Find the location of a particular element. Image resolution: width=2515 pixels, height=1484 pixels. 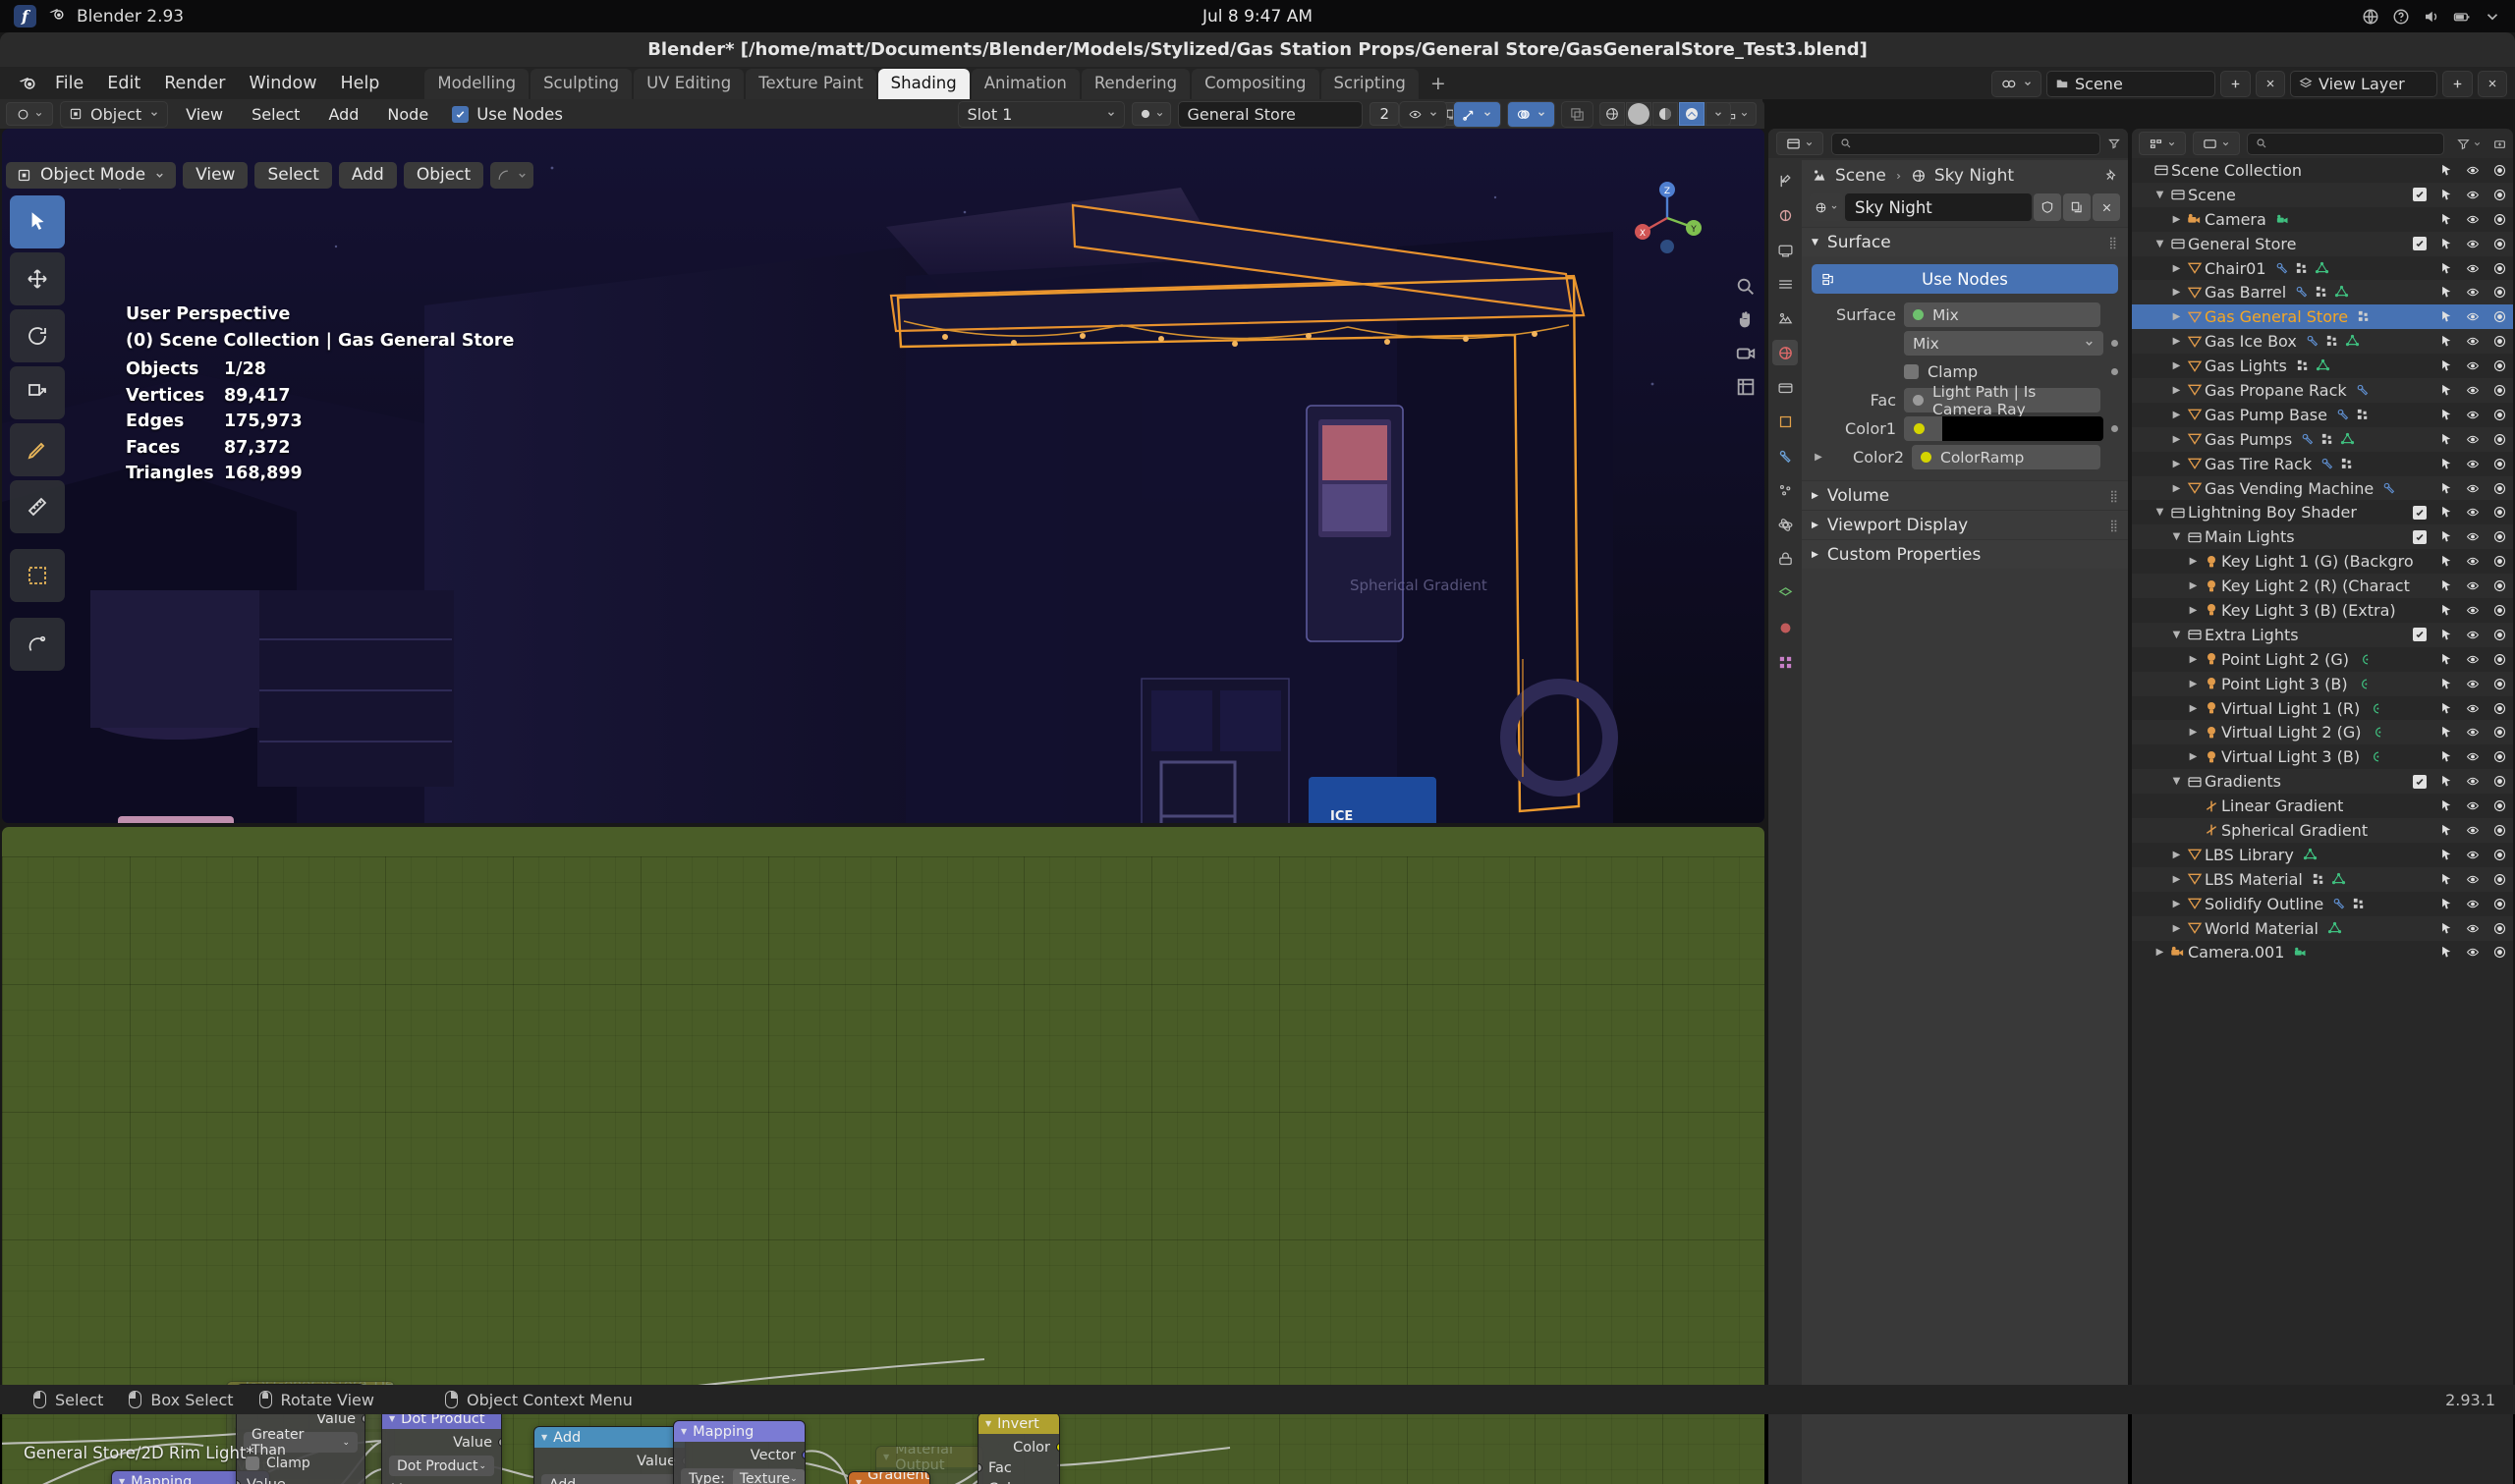

outliner-row: ▶Gas Pumps is located at coordinates (2322, 439).